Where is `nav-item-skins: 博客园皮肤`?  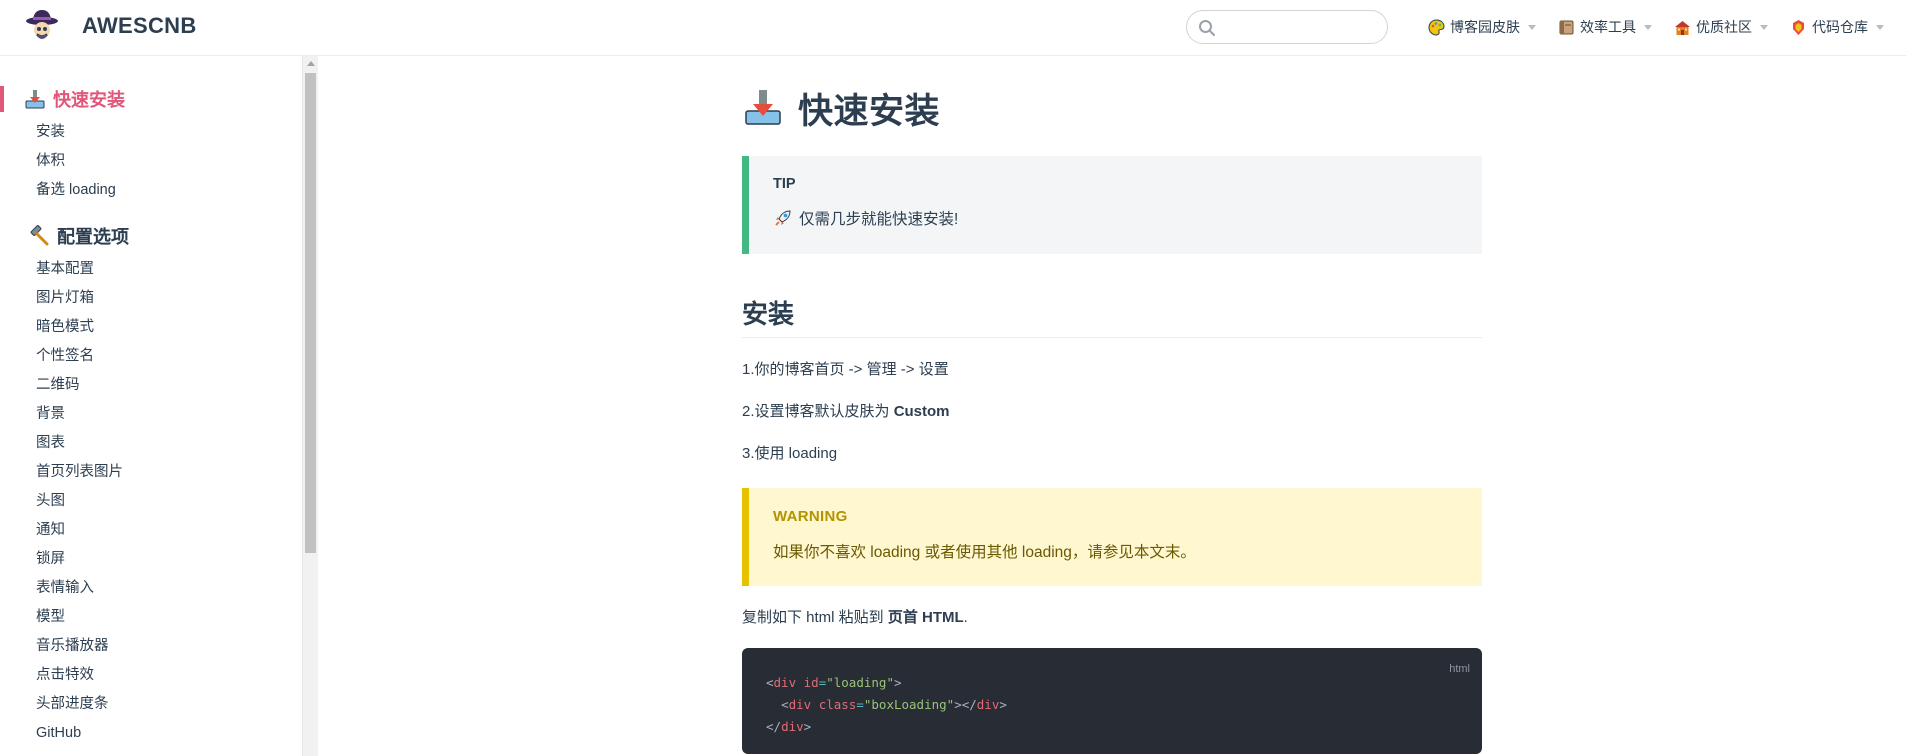 nav-item-skins: 博客园皮肤 is located at coordinates (1482, 27).